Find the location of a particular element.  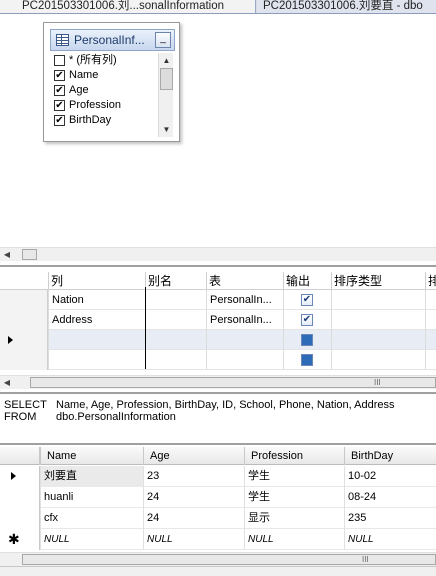

result-row: cfx 24 显示 235 is located at coordinates (218, 518).